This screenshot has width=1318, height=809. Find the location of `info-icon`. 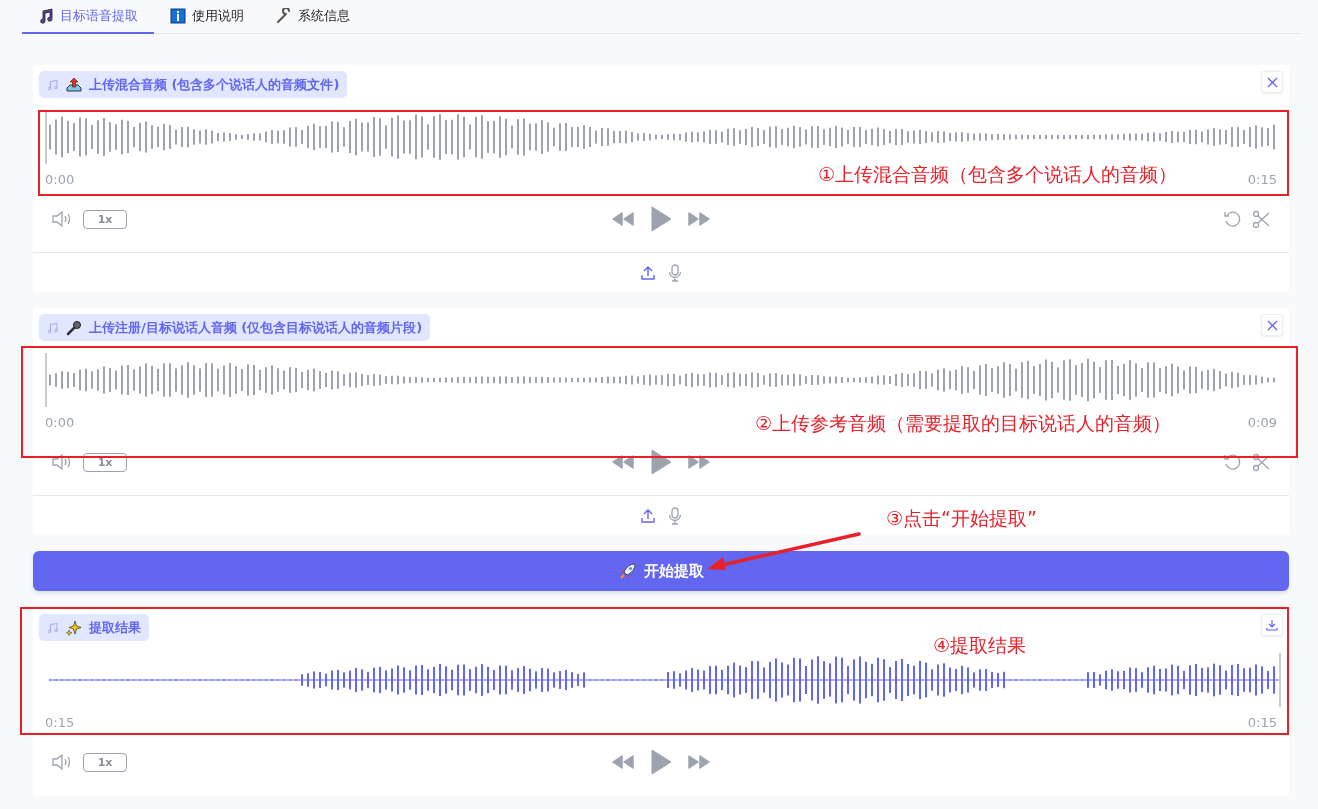

info-icon is located at coordinates (178, 16).